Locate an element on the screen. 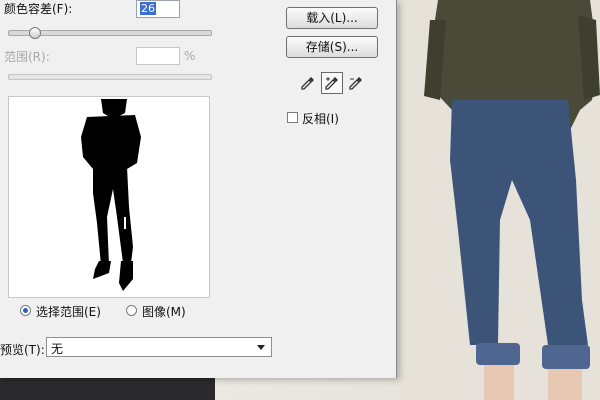 The height and width of the screenshot is (400, 600). eyedropper-plus-icon is located at coordinates (331, 83).